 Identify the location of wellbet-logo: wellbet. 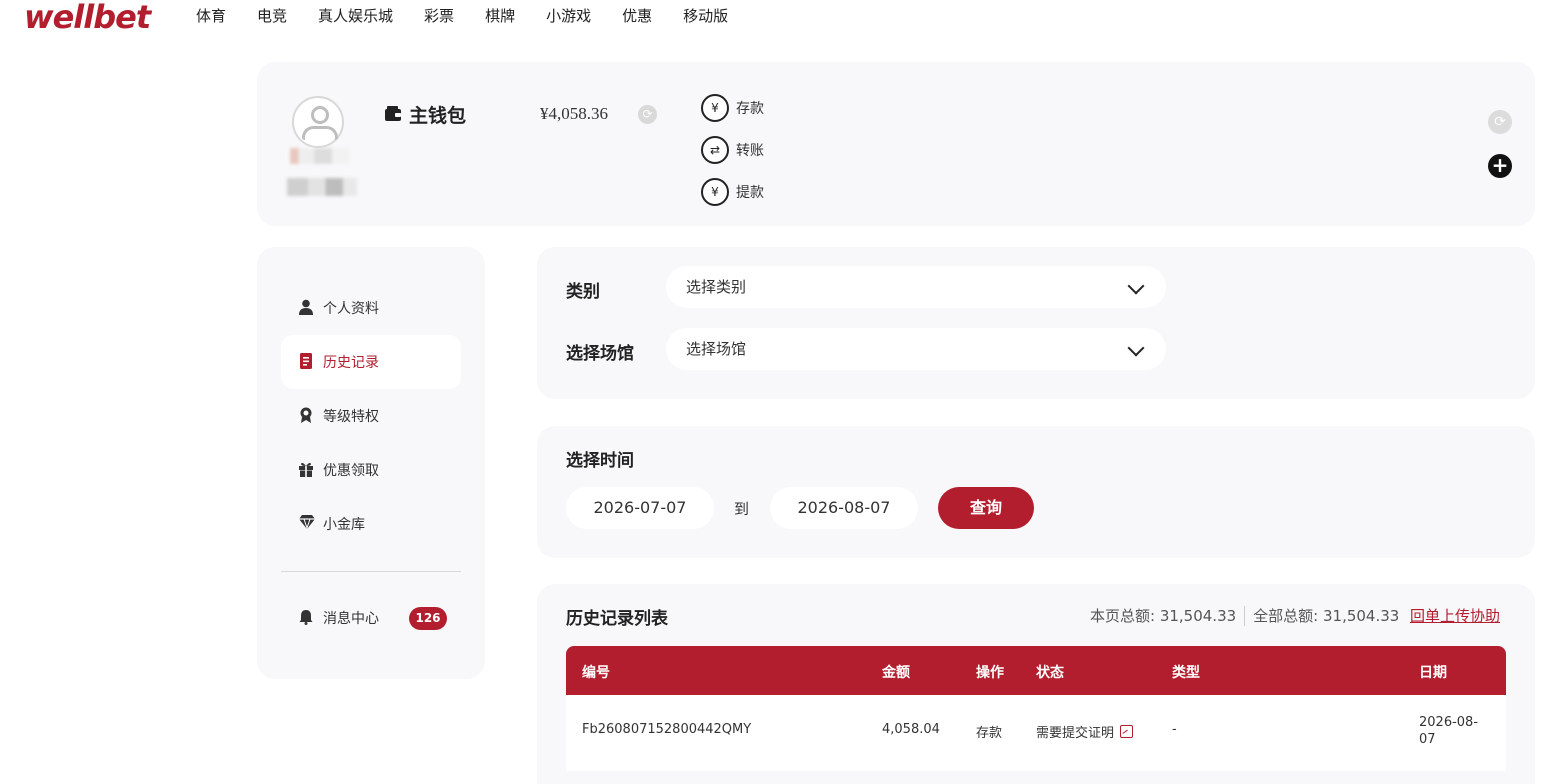
(87, 18).